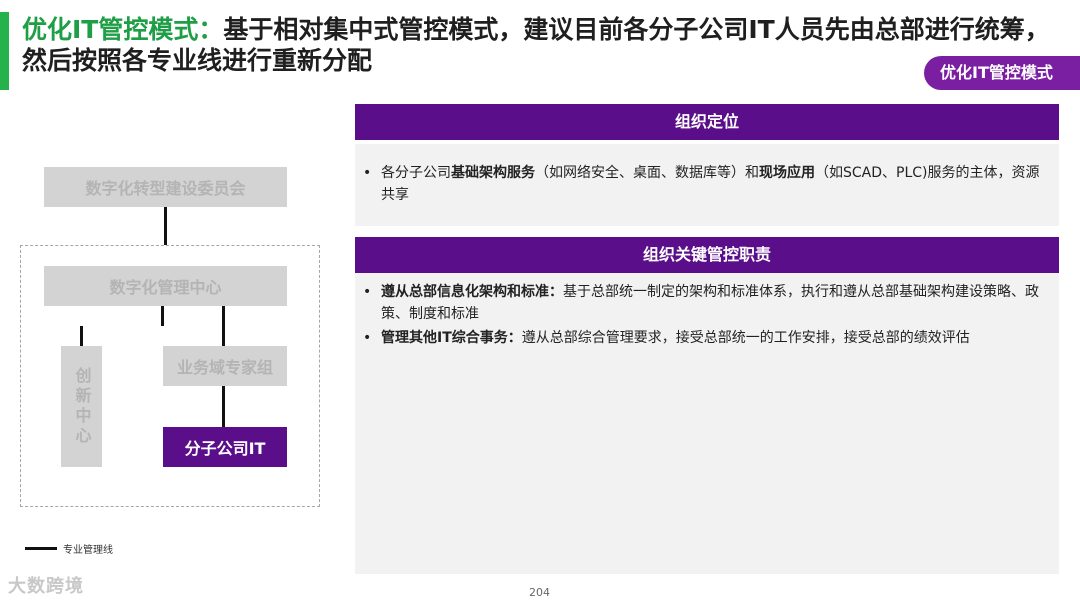 The image size is (1080, 608). Describe the element at coordinates (225, 447) in the screenshot. I see `org-box-subsidiary-it: 分子公司IT` at that location.